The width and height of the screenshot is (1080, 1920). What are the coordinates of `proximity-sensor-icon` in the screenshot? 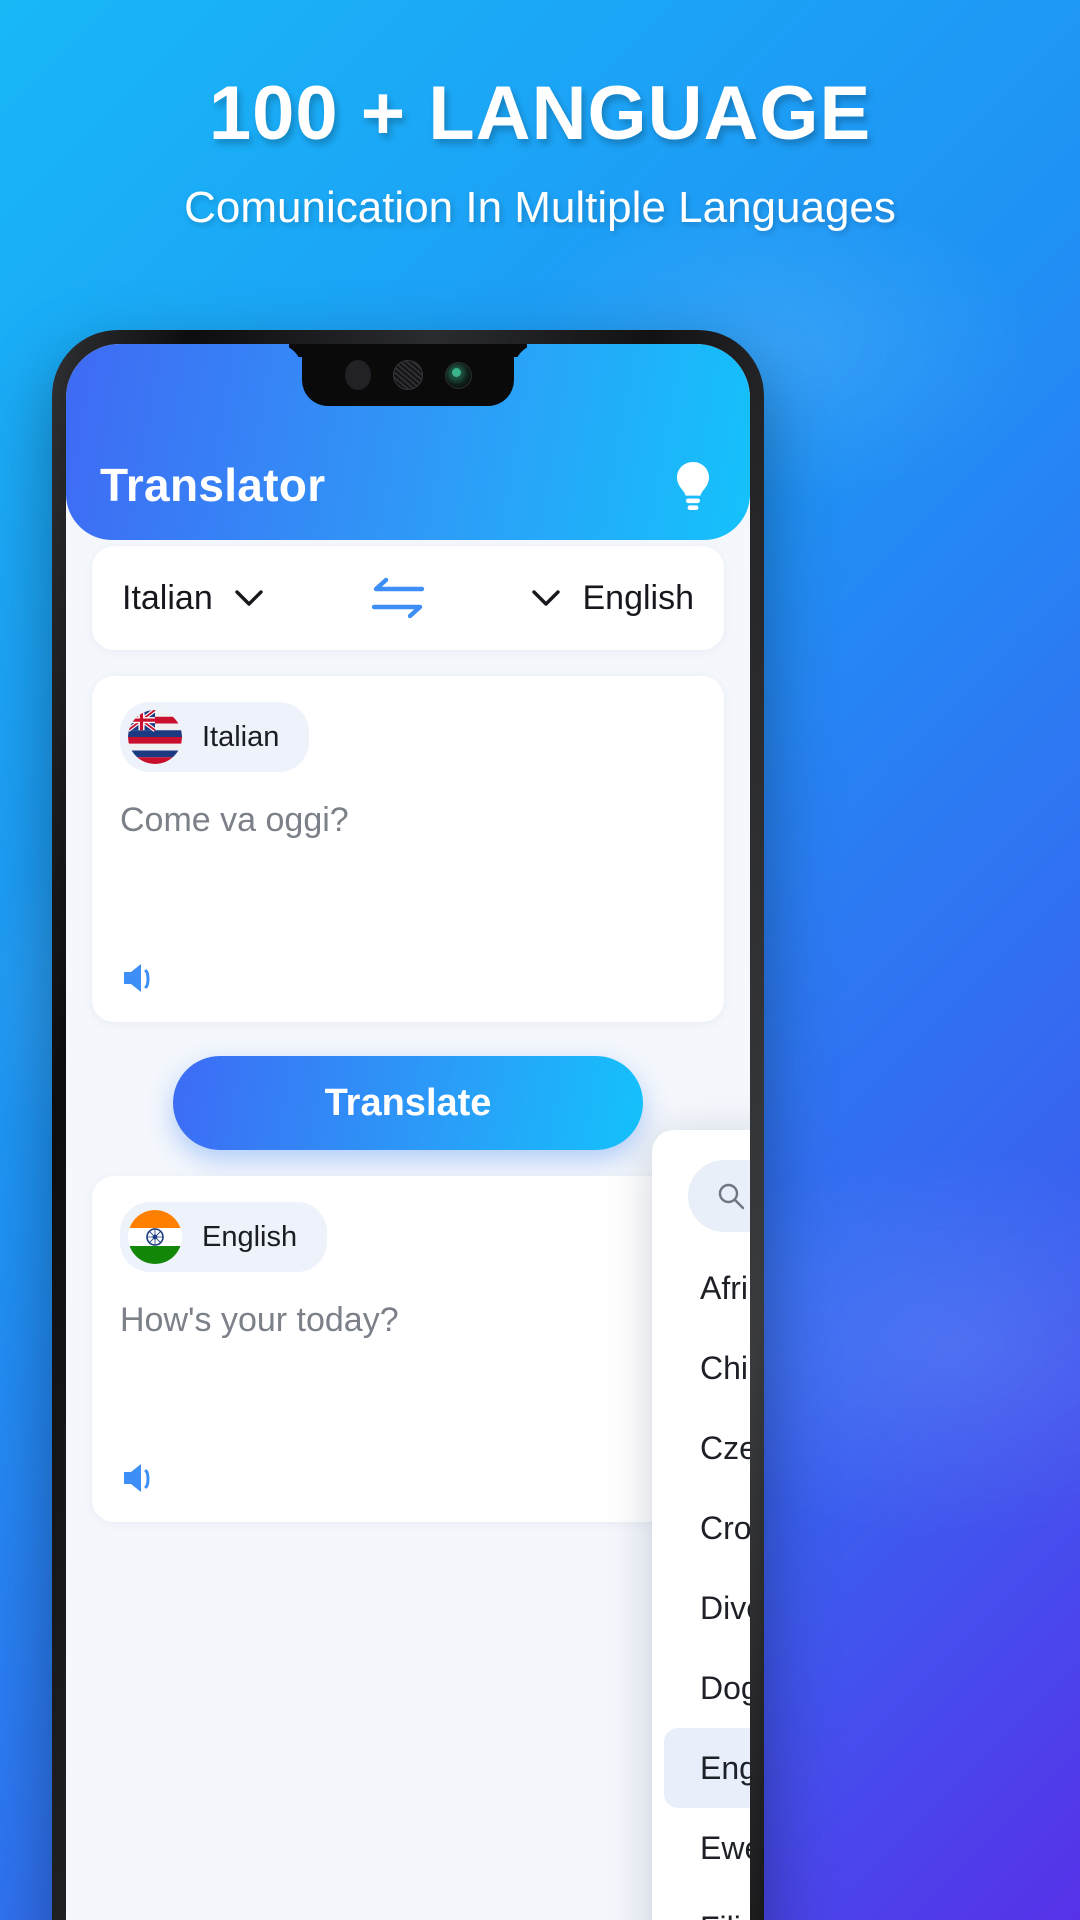 It's located at (357, 375).